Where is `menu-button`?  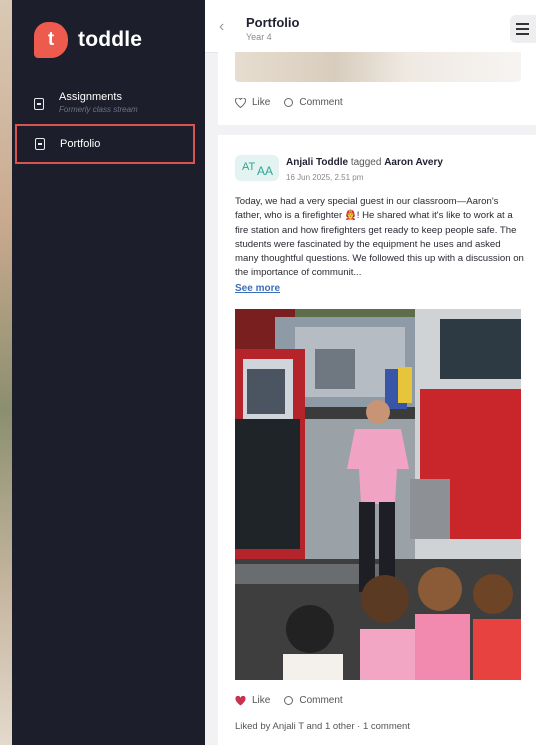 menu-button is located at coordinates (523, 29).